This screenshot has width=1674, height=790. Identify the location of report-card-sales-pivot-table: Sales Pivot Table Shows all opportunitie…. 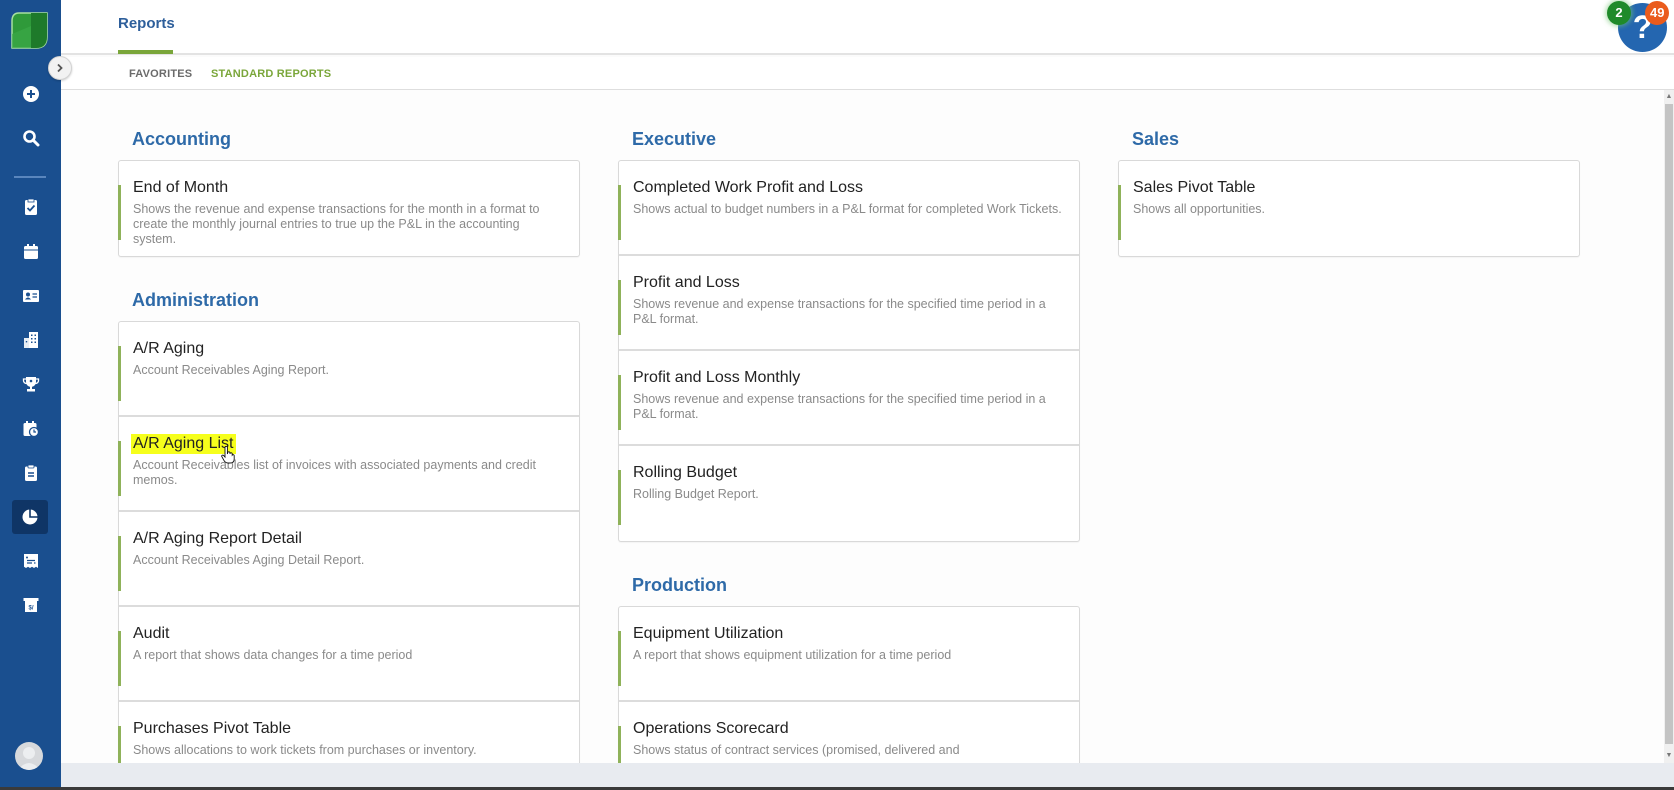
(1348, 208).